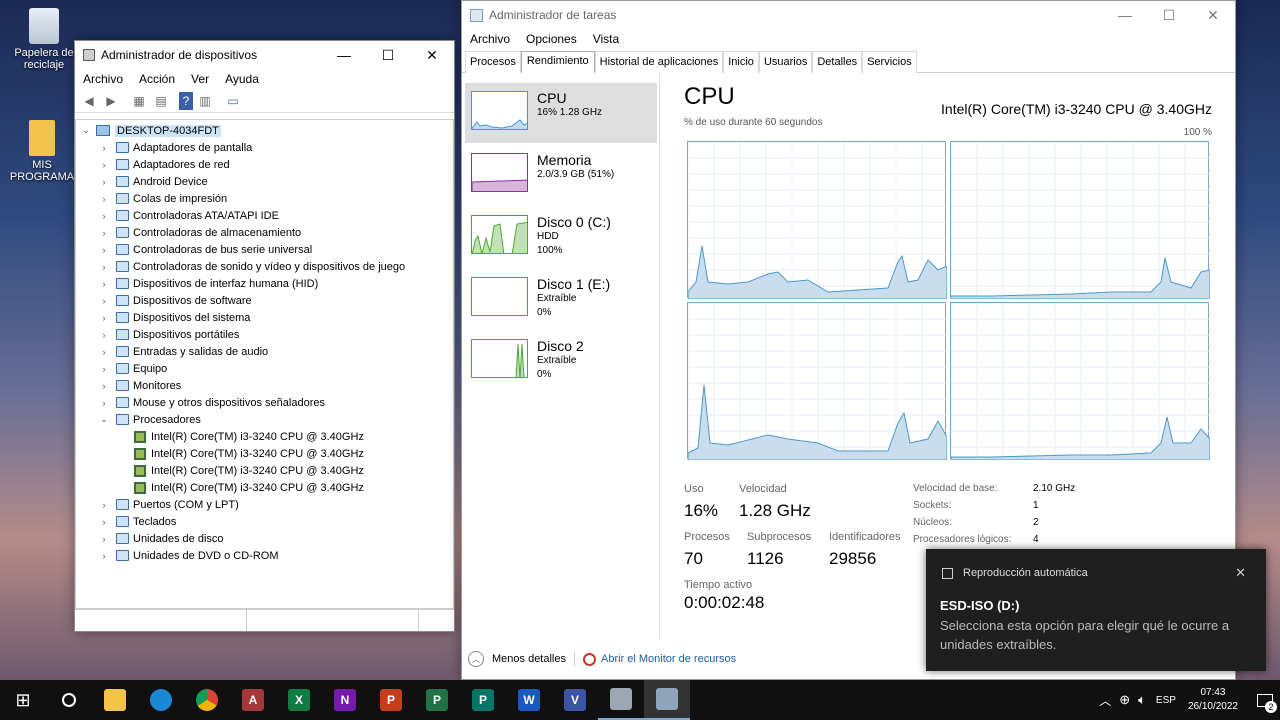 This screenshot has width=1280, height=720. Describe the element at coordinates (89, 101) in the screenshot. I see `back-arrow-icon: ◀` at that location.